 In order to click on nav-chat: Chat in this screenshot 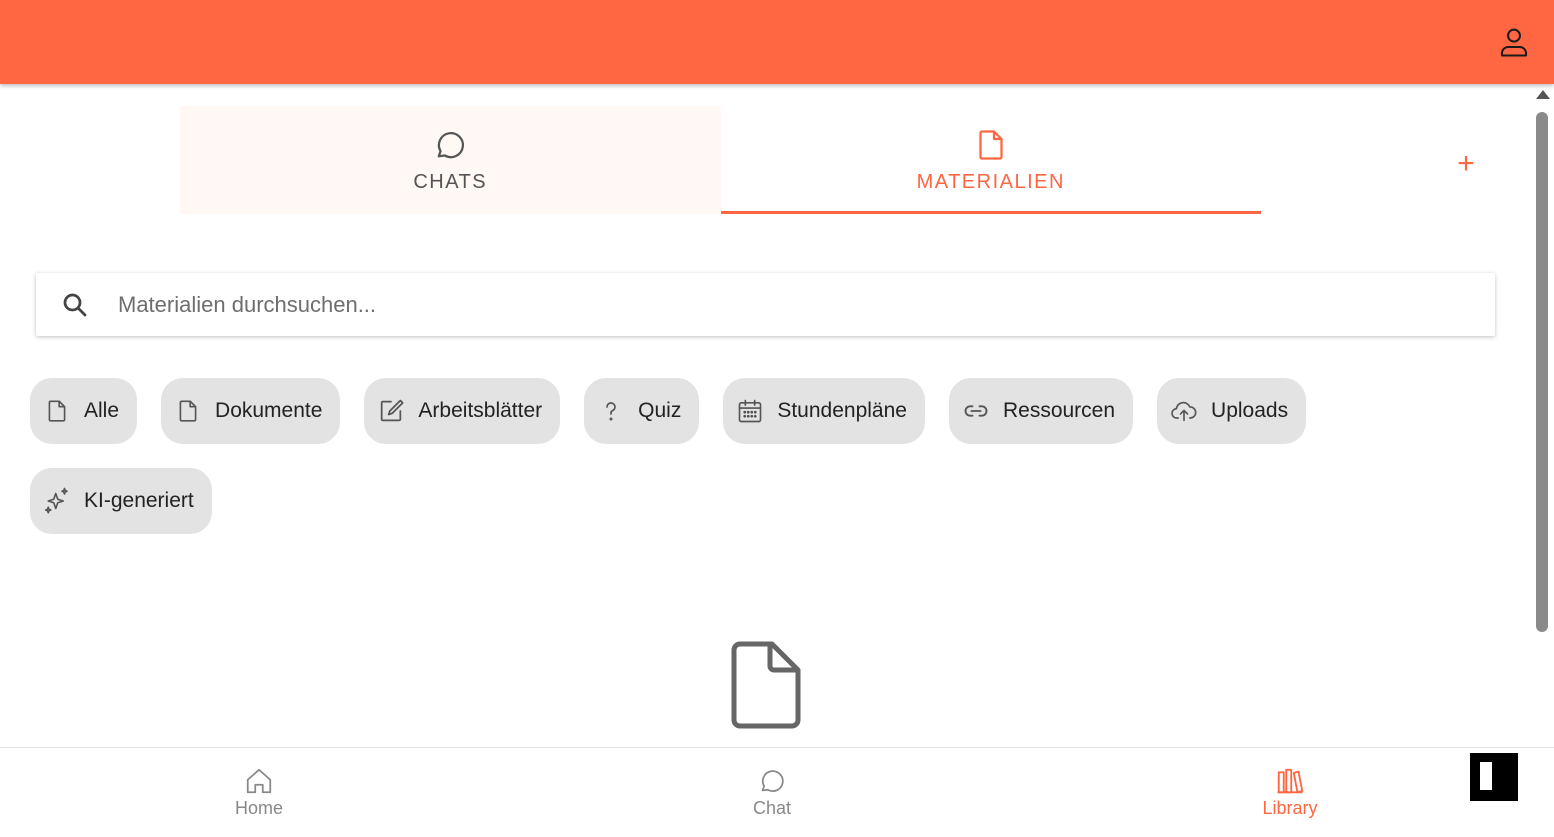, I will do `click(772, 792)`.